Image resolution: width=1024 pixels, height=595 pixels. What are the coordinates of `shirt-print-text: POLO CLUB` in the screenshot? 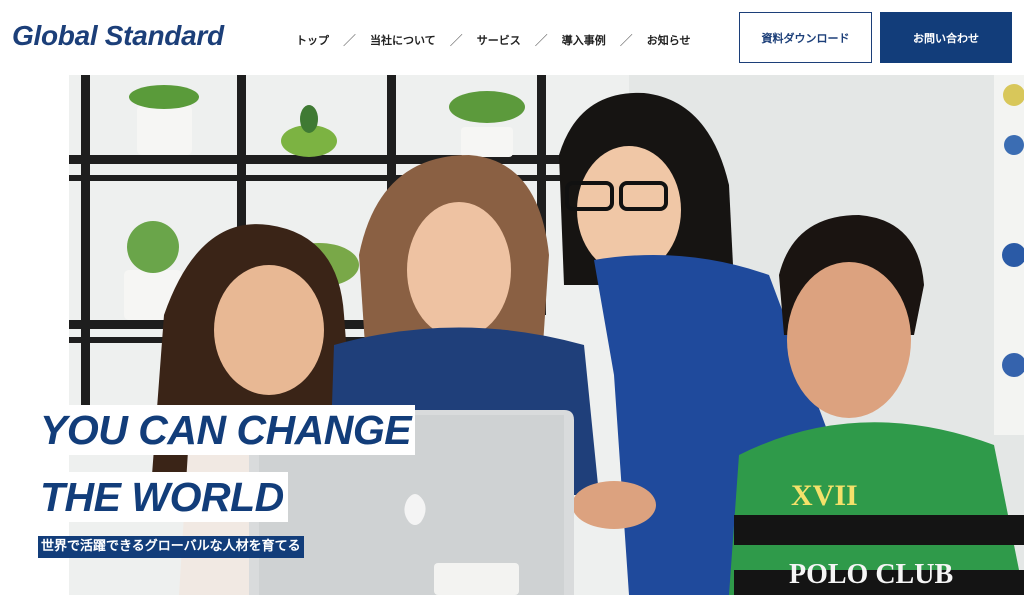 It's located at (871, 574).